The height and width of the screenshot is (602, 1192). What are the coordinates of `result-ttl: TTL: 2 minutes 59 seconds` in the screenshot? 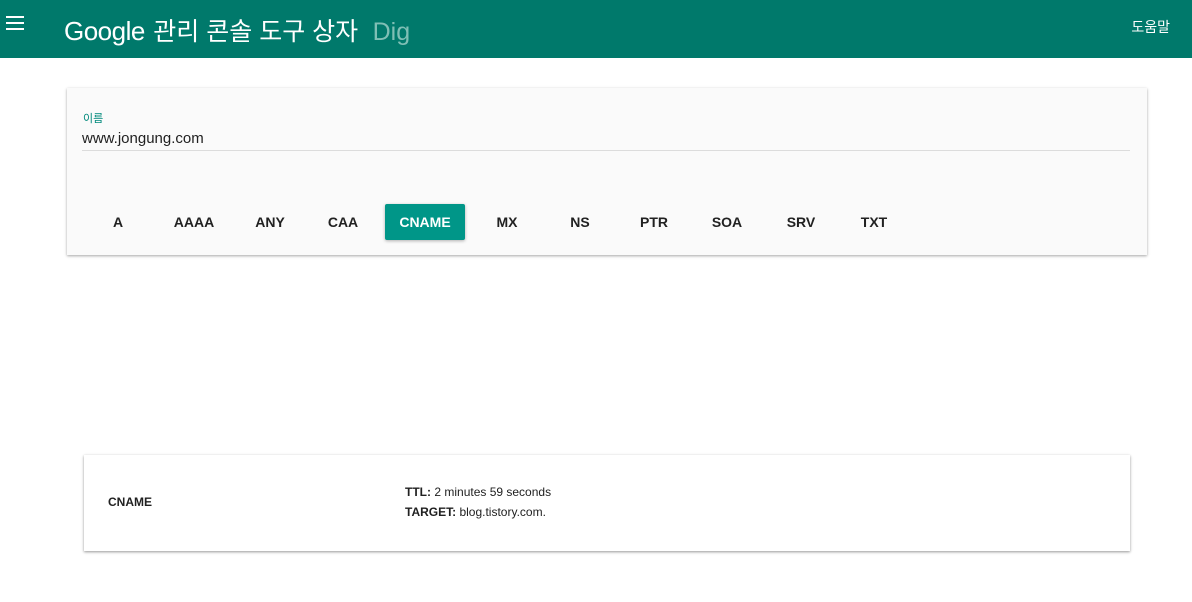 It's located at (478, 492).